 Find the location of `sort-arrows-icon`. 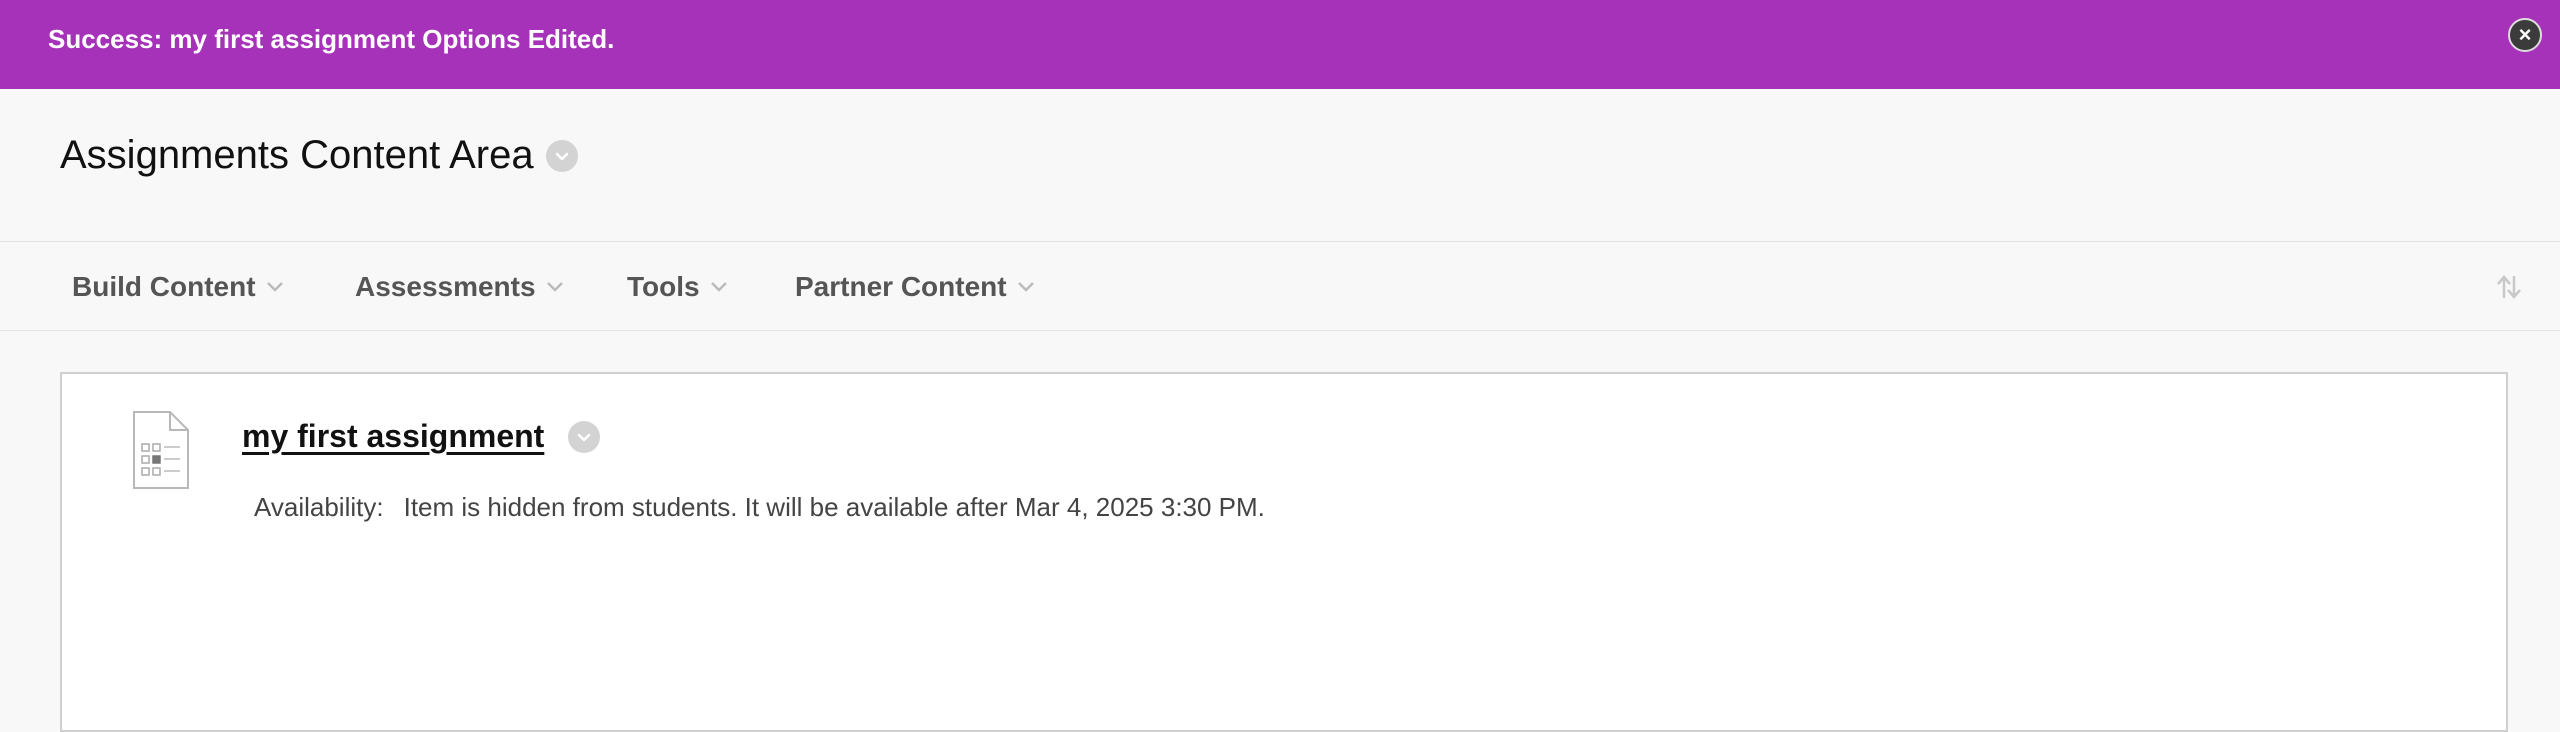

sort-arrows-icon is located at coordinates (2509, 287).